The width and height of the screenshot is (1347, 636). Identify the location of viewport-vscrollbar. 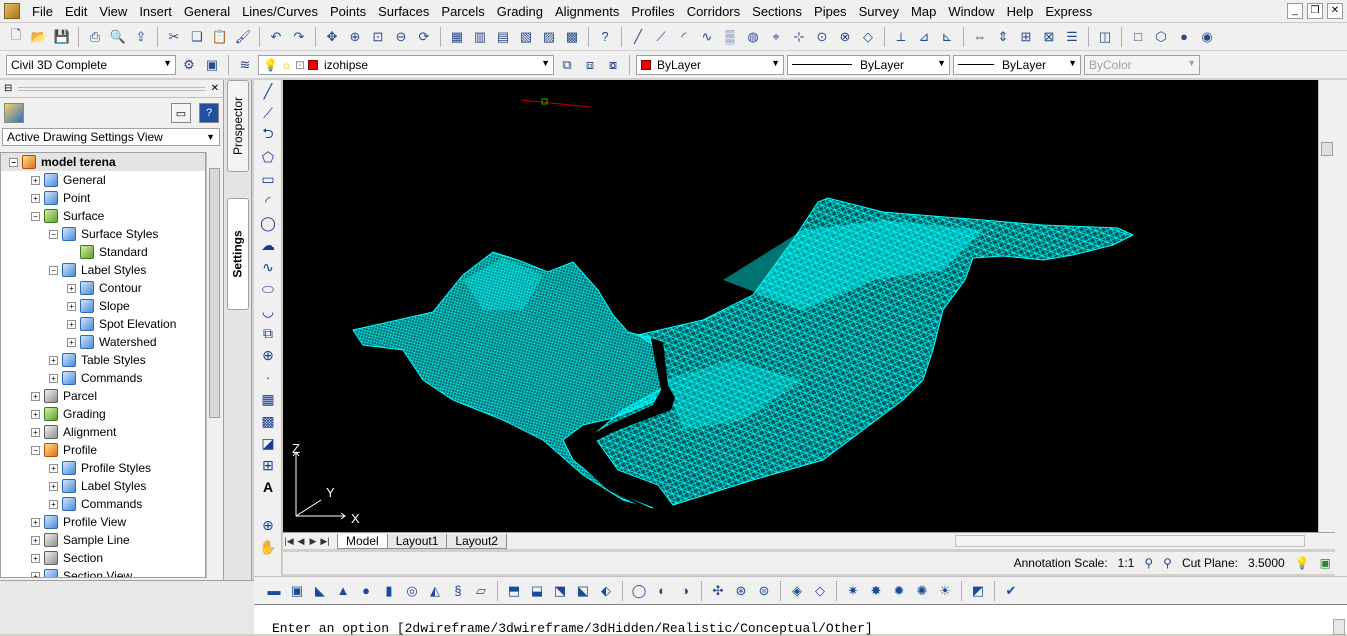
(1326, 306).